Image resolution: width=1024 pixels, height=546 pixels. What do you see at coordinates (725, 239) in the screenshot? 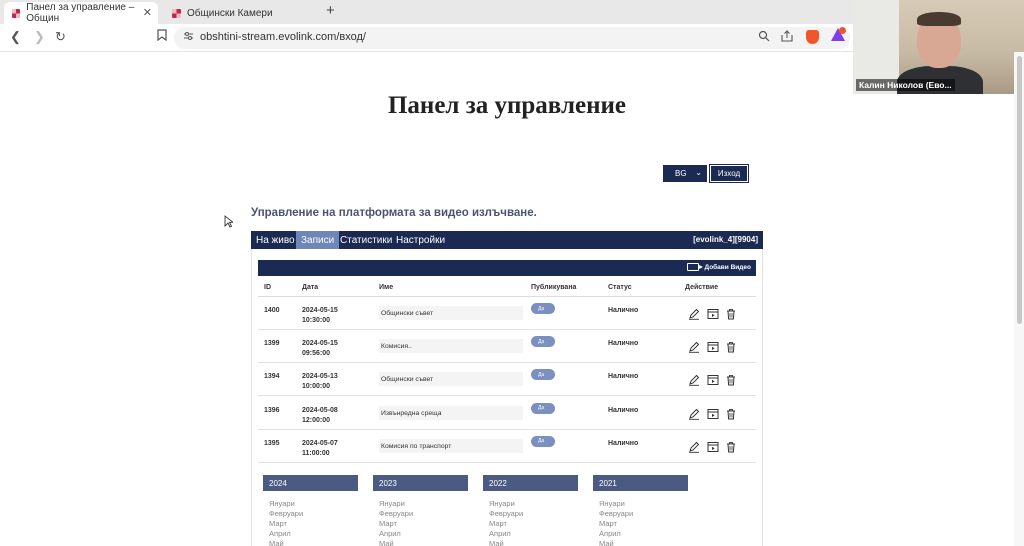
I see `account-id: [evolink_4][9904]` at bounding box center [725, 239].